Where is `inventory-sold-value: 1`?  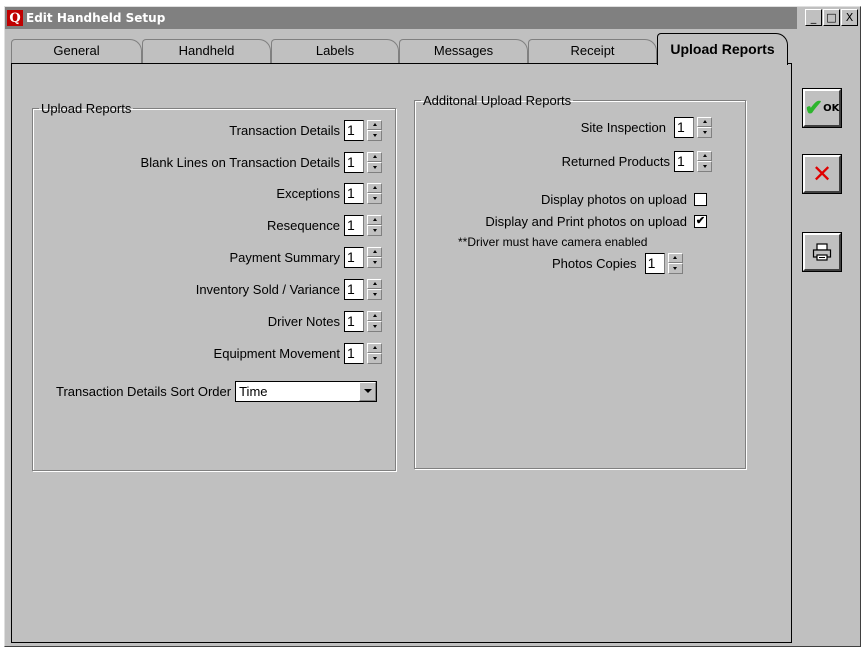 inventory-sold-value: 1 is located at coordinates (354, 289).